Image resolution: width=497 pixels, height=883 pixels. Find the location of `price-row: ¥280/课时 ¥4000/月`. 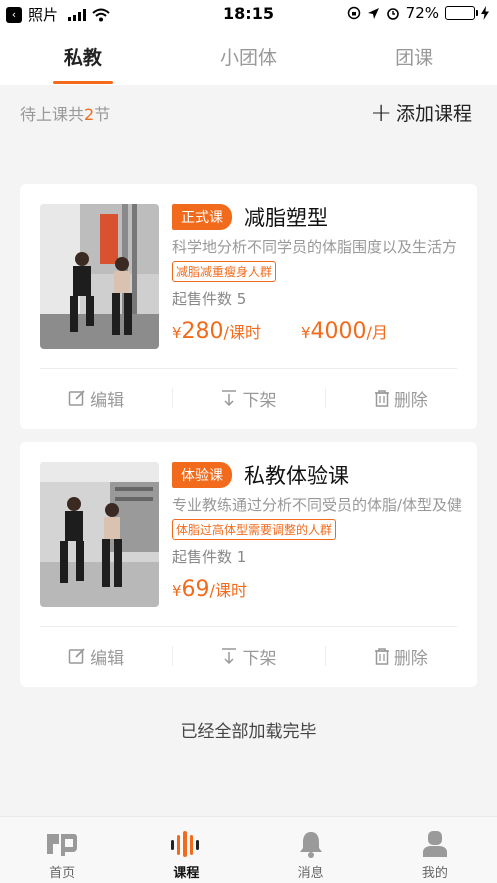

price-row: ¥280/课时 ¥4000/月 is located at coordinates (324, 331).